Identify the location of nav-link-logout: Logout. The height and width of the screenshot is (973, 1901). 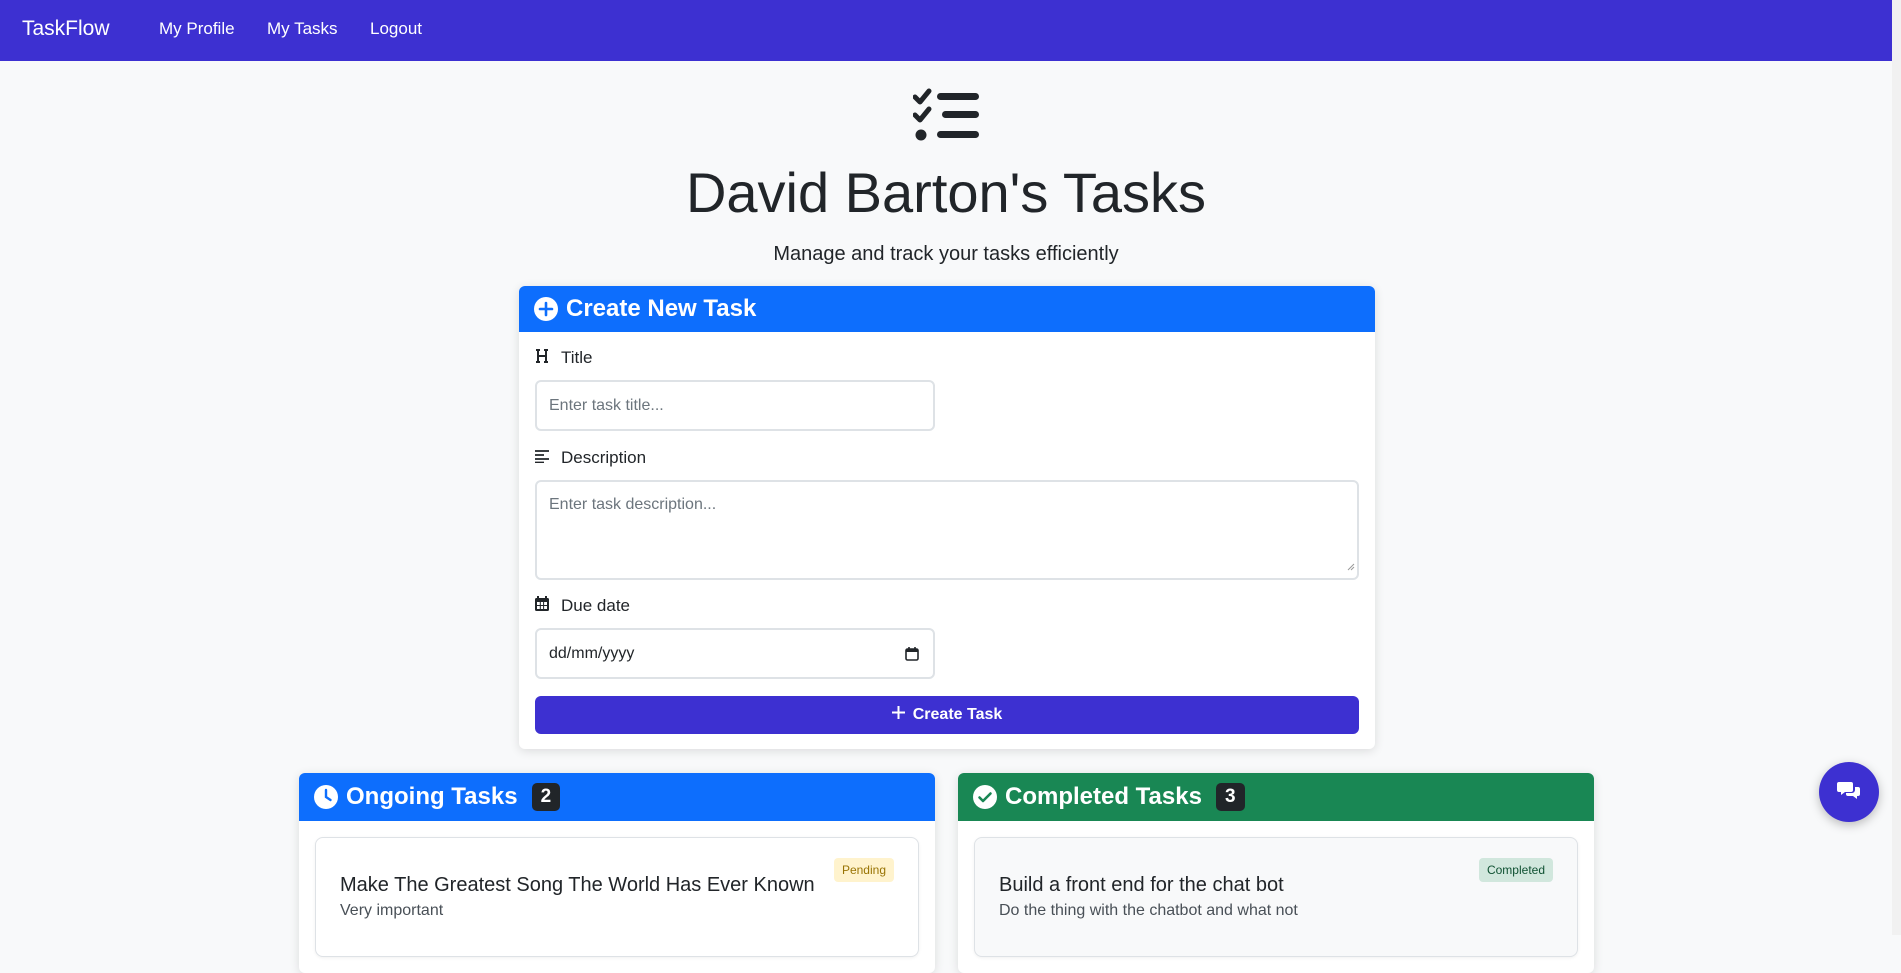
(396, 29).